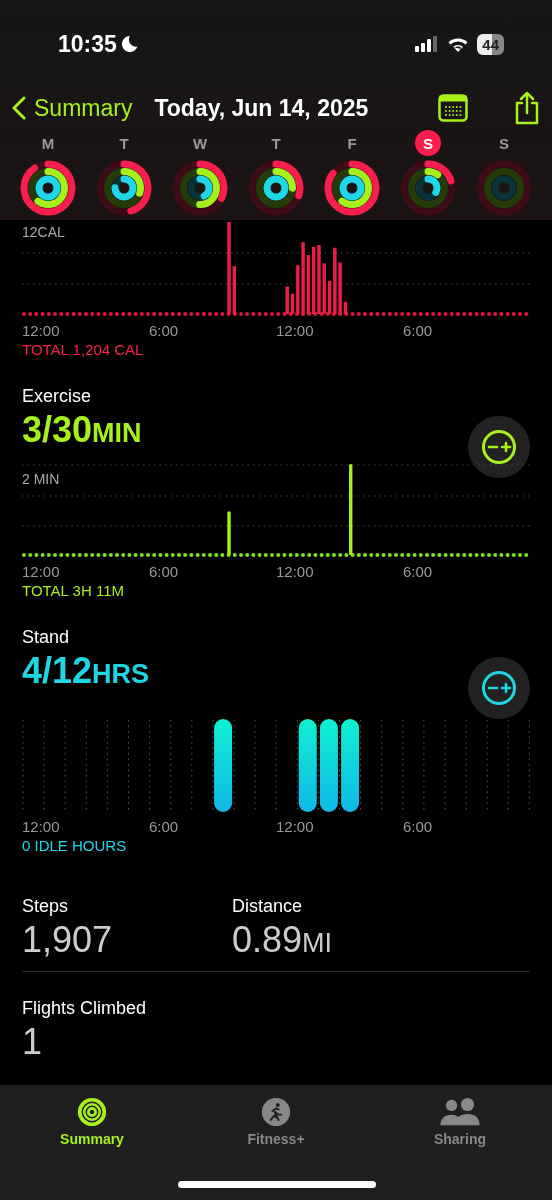 This screenshot has height=1200, width=552. What do you see at coordinates (85, 1008) in the screenshot?
I see `stat-label: Flights Climbed` at bounding box center [85, 1008].